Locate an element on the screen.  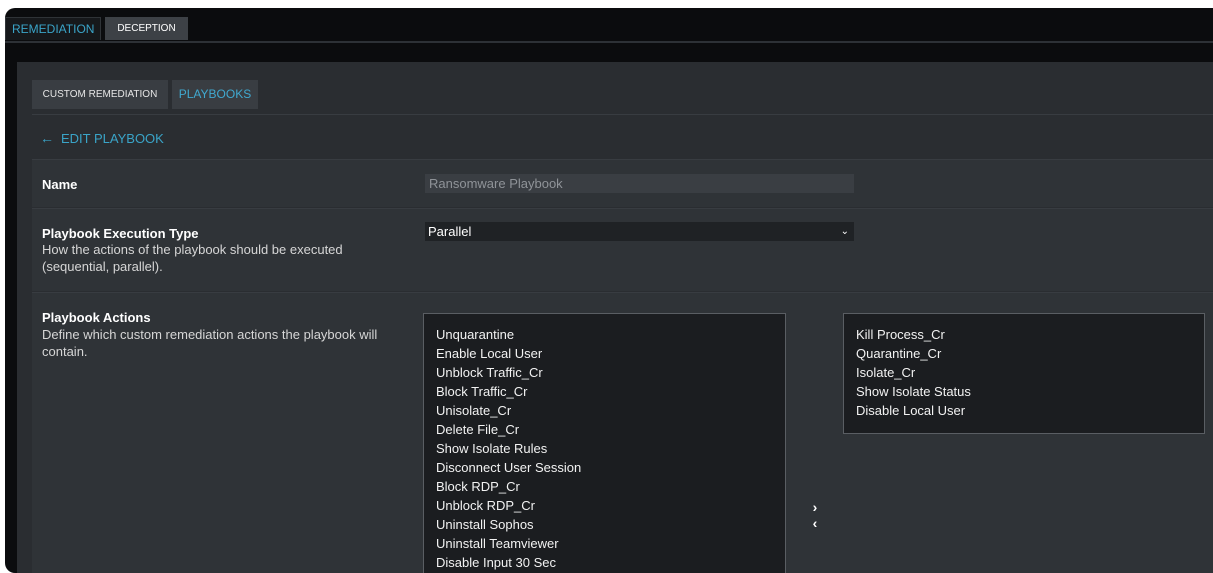
divider is located at coordinates (622, 114).